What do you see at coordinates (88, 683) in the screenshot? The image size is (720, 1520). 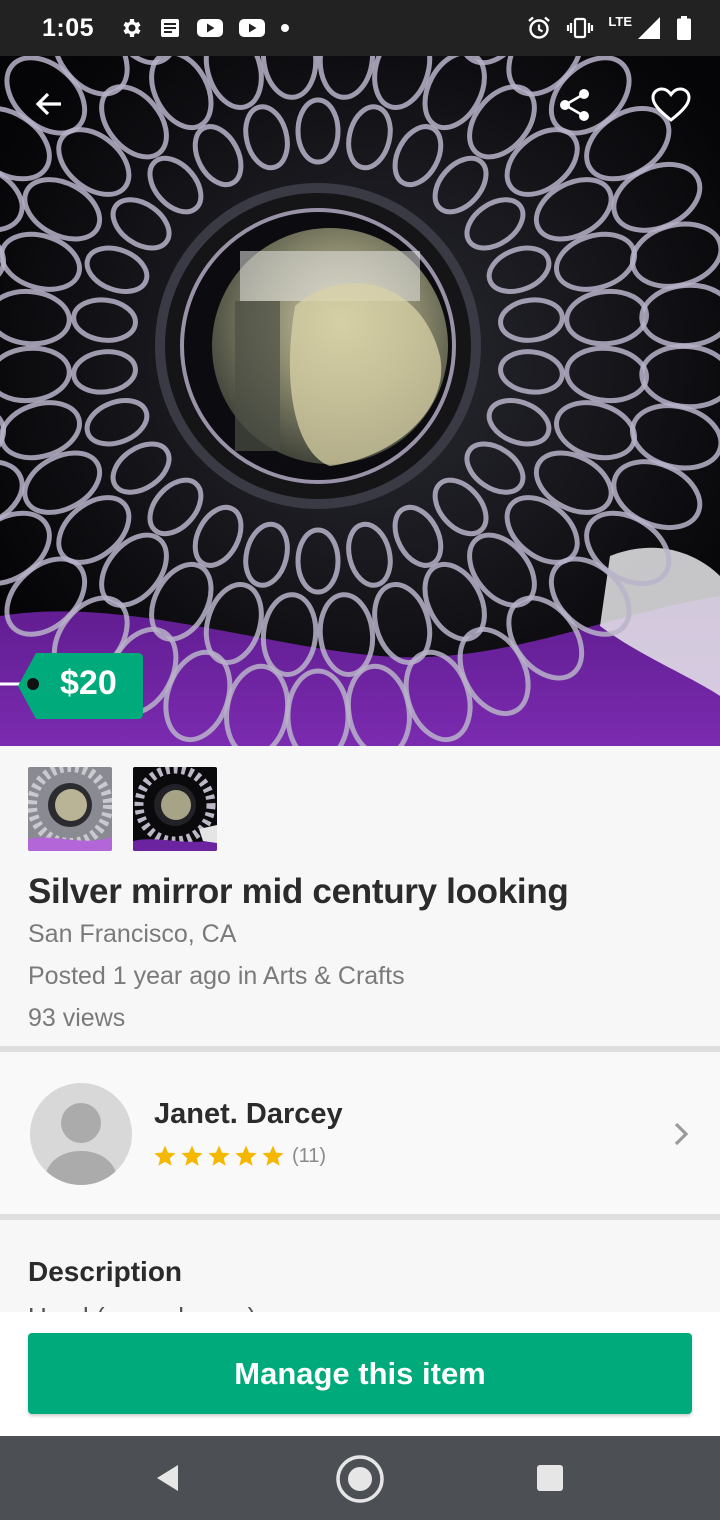 I see `price-label: $20` at bounding box center [88, 683].